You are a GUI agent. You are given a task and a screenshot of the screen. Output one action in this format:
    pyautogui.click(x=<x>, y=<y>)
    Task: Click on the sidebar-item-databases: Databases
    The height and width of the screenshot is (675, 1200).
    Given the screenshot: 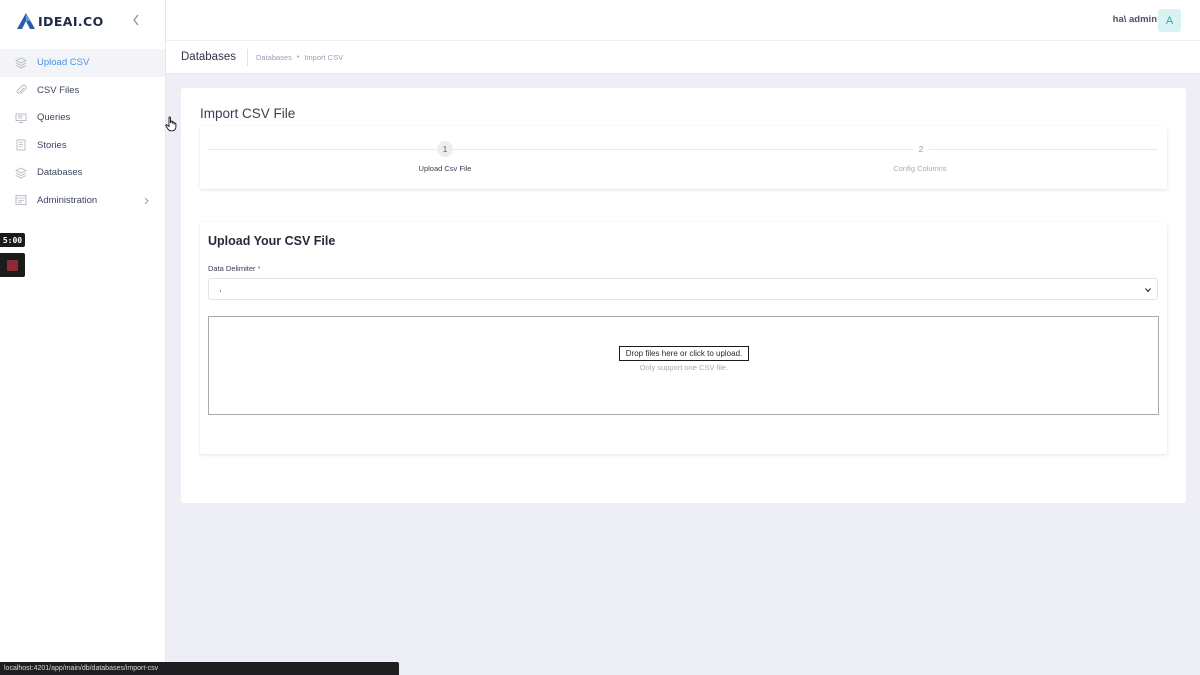 What is the action you would take?
    pyautogui.click(x=82, y=173)
    